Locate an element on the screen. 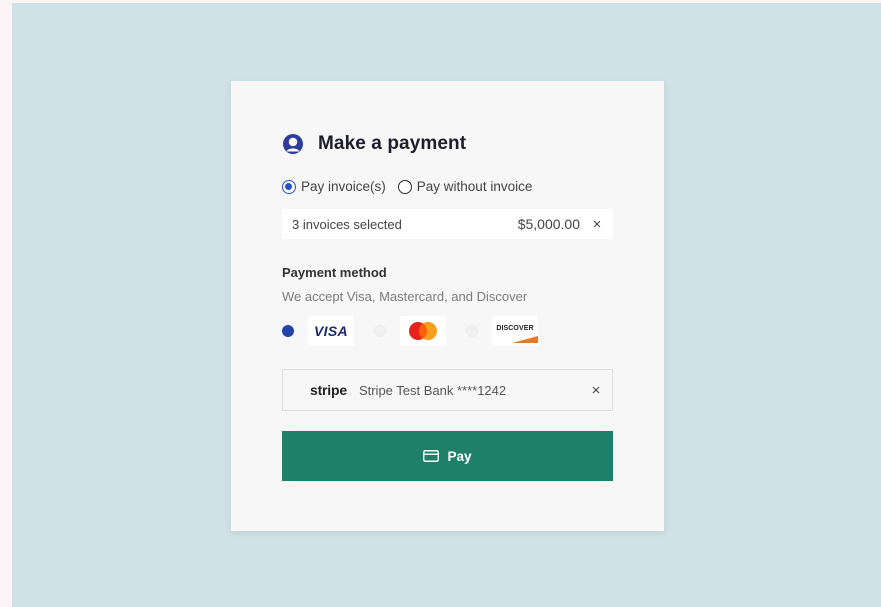 The width and height of the screenshot is (881, 607). mastercard-icon is located at coordinates (423, 331).